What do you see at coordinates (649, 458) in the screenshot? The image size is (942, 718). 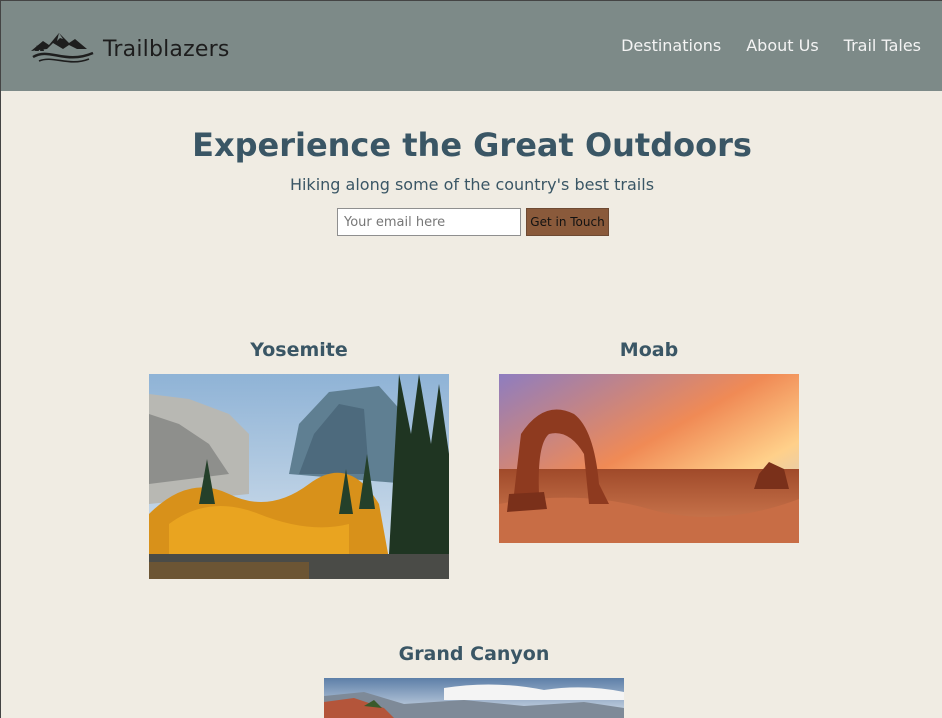 I see `moab-photo` at bounding box center [649, 458].